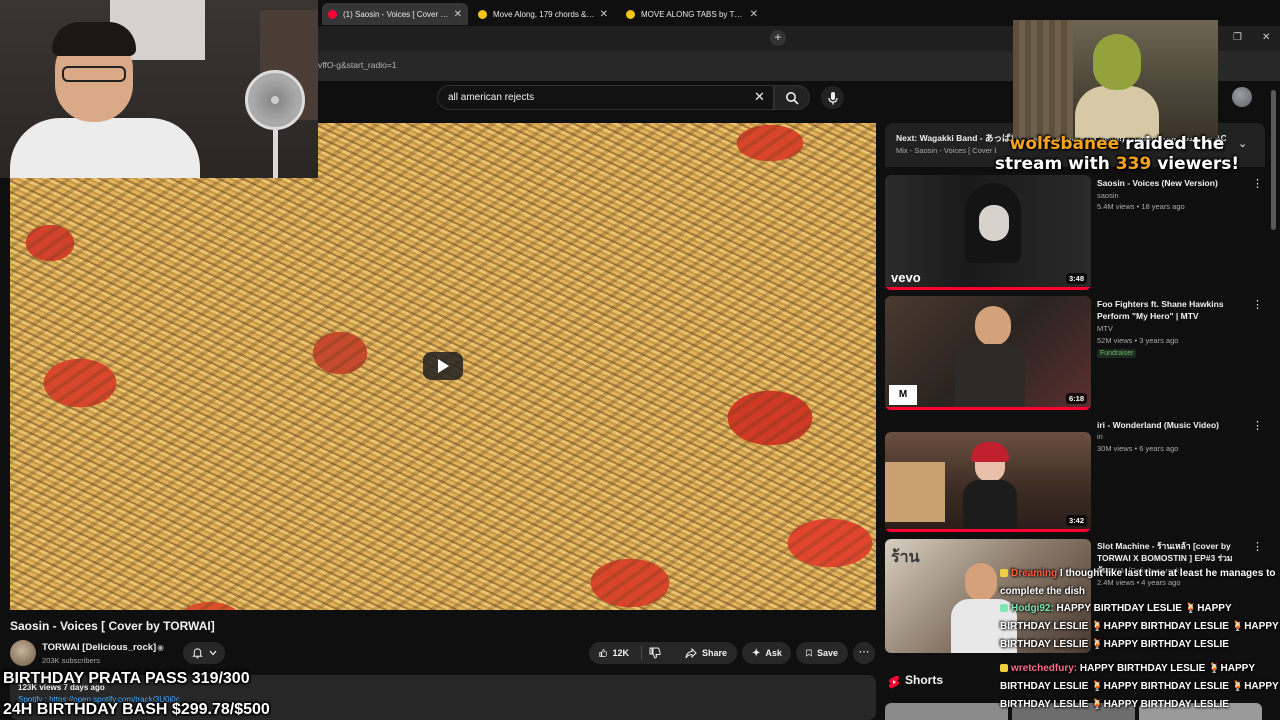 This screenshot has height=720, width=1280. What do you see at coordinates (1242, 97) in the screenshot?
I see `account-avatar` at bounding box center [1242, 97].